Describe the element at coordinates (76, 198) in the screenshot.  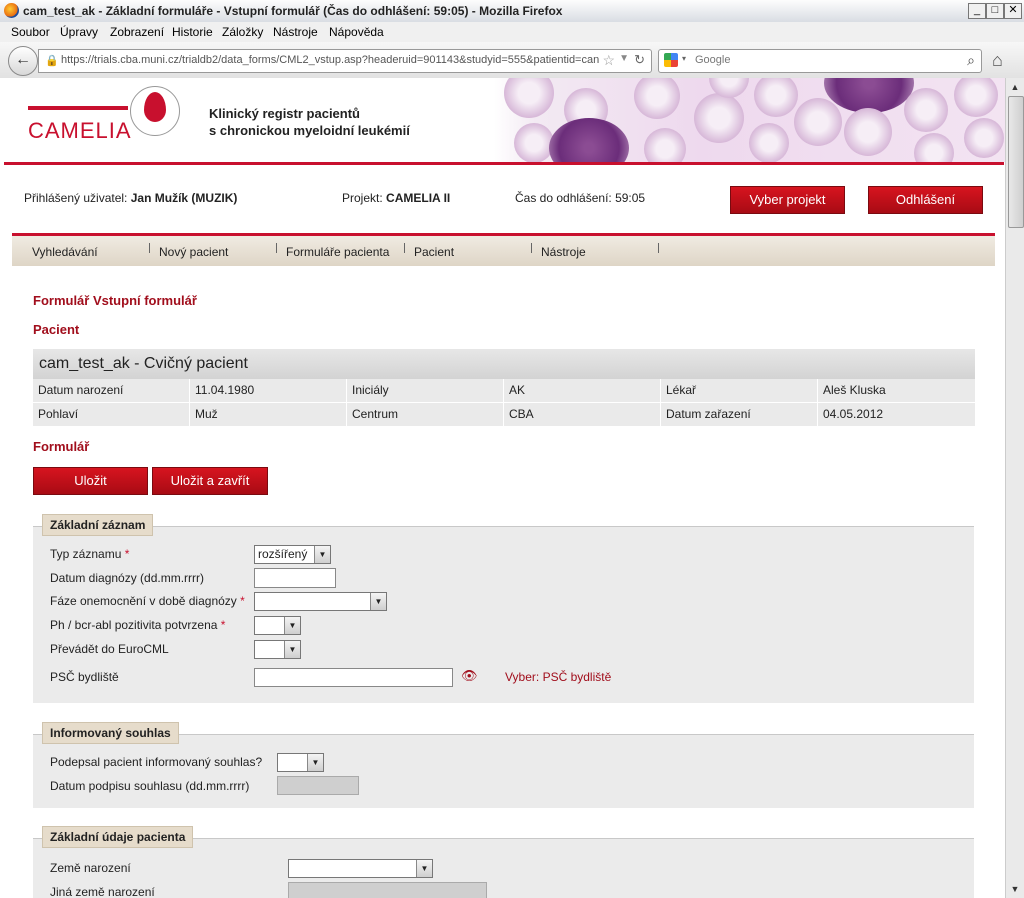
I see `logged-user-label: Přihlášený uživatel:` at that location.